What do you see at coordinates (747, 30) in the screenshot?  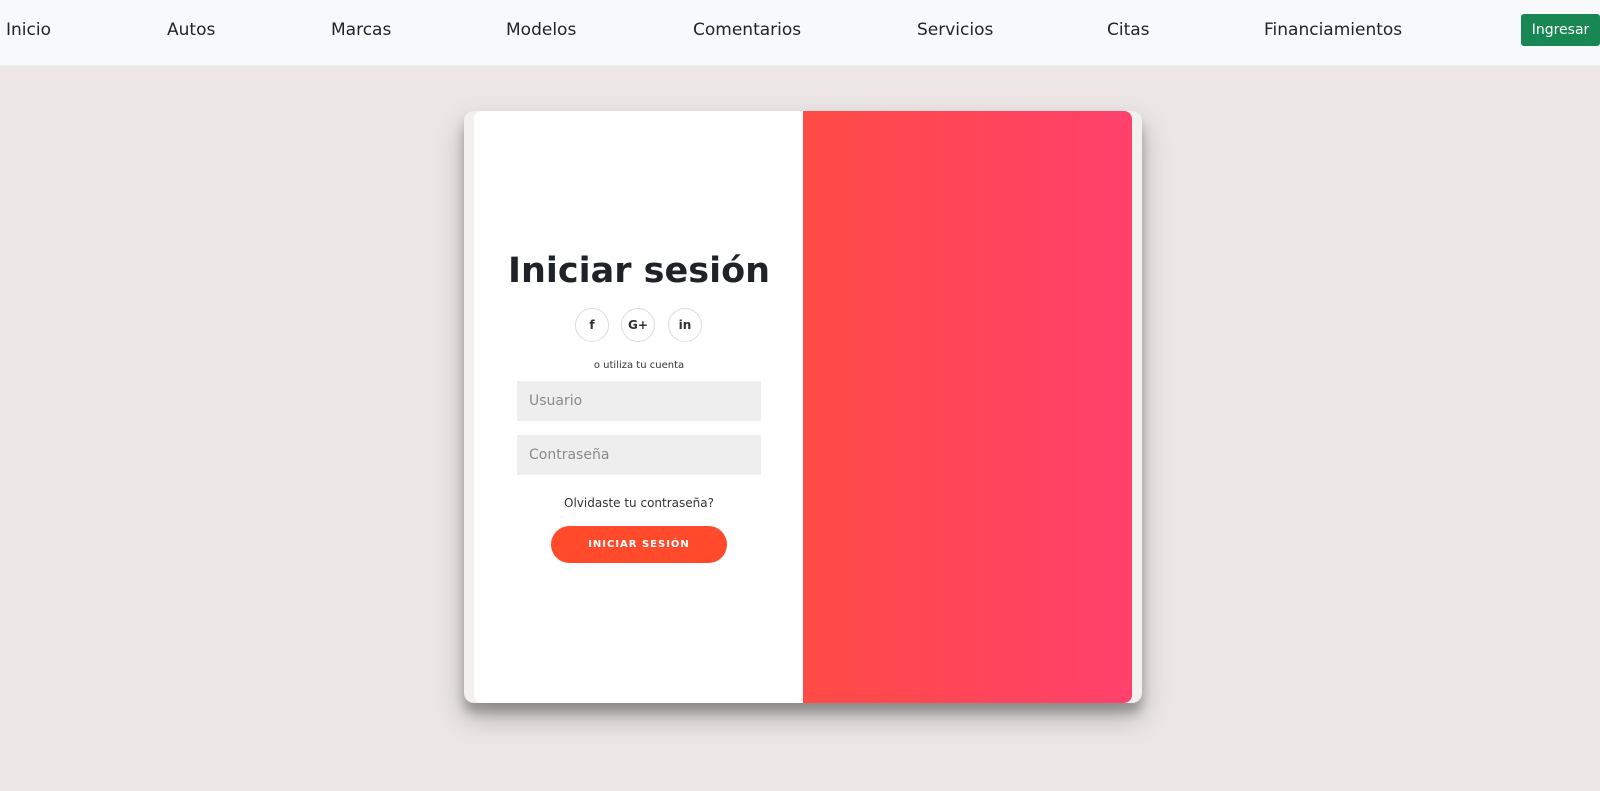 I see `nav-link-comentarios: Comentarios` at bounding box center [747, 30].